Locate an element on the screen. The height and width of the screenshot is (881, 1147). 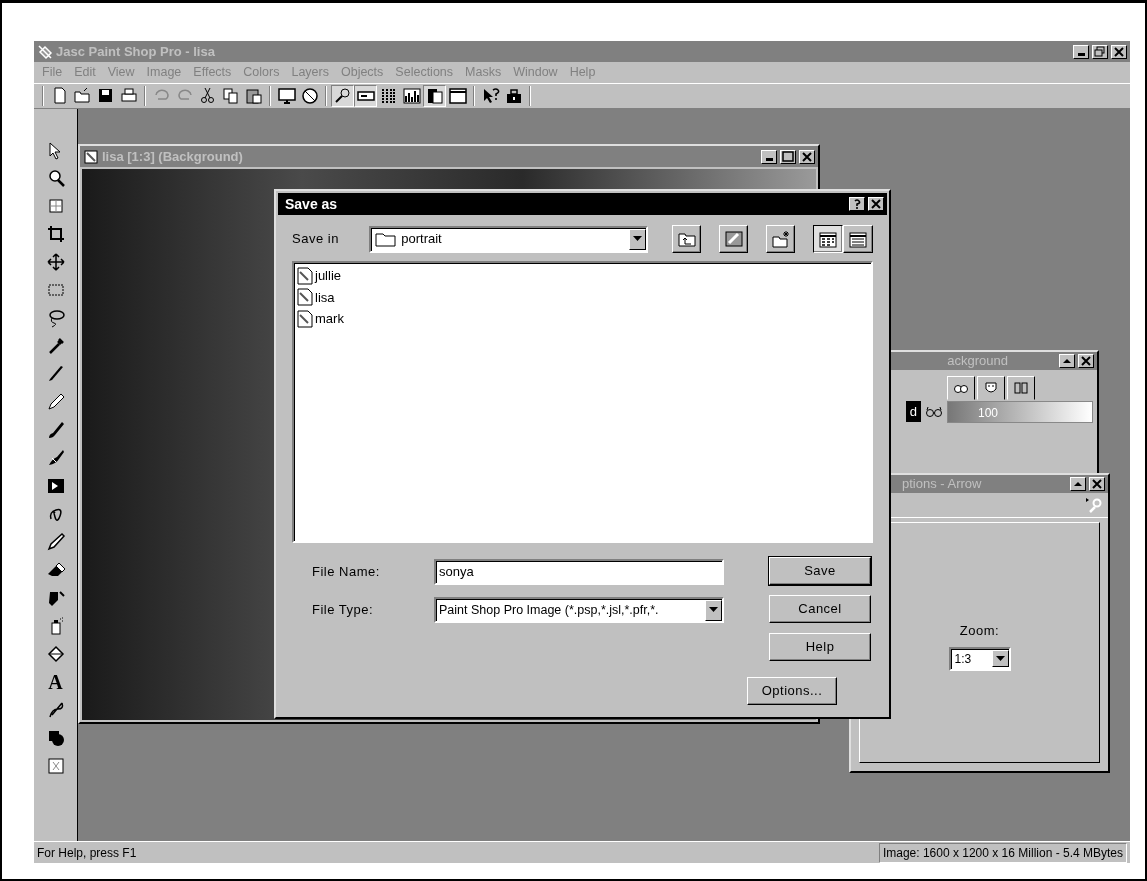
paint-bucket-icon is located at coordinates (55, 654).